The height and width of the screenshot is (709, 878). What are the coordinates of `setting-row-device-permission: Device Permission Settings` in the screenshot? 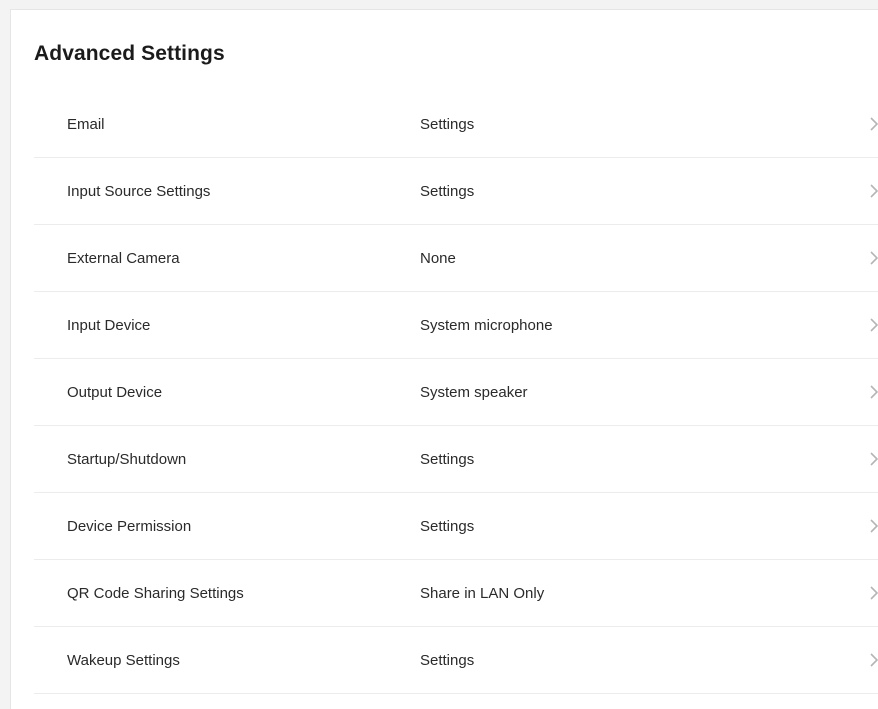 It's located at (456, 526).